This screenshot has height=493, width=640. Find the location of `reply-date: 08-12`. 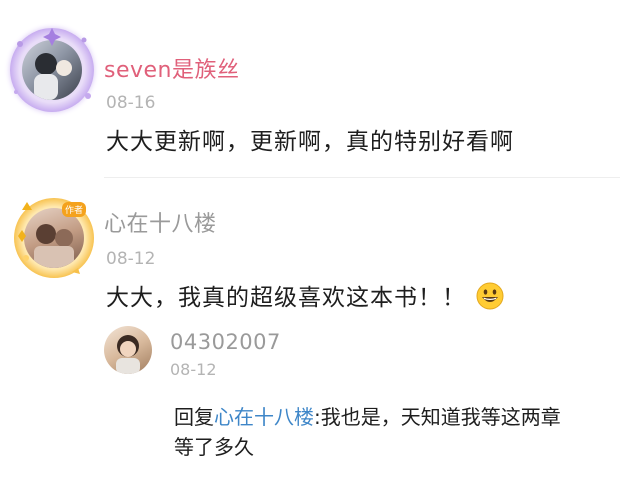

reply-date: 08-12 is located at coordinates (193, 369).